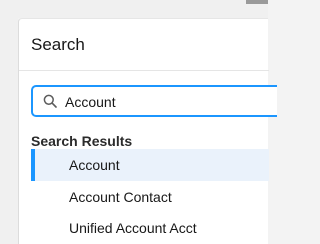  What do you see at coordinates (82, 141) in the screenshot?
I see `results-heading: Search Results` at bounding box center [82, 141].